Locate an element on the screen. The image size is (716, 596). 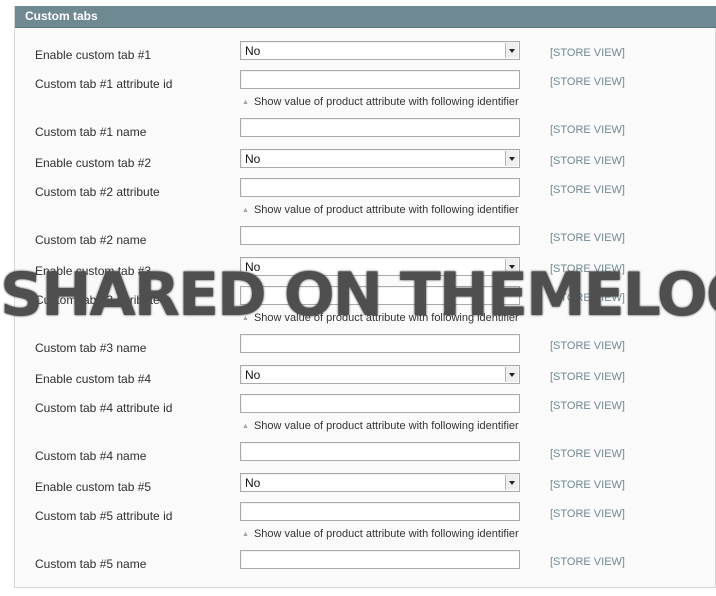
tab-3-attribute-input is located at coordinates (380, 295).